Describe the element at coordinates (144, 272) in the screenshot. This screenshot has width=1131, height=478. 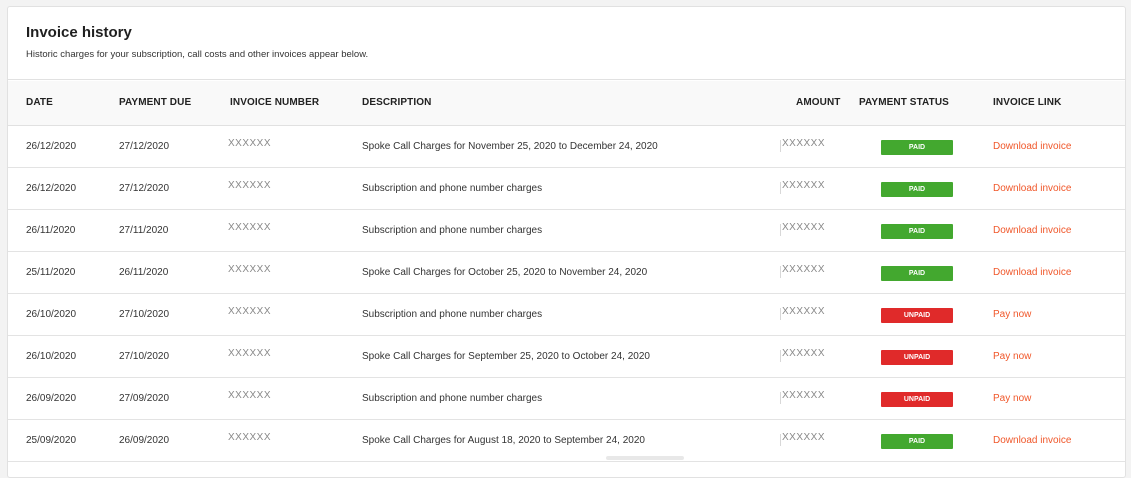
I see `cell-payment-due: 26/11/2020` at that location.